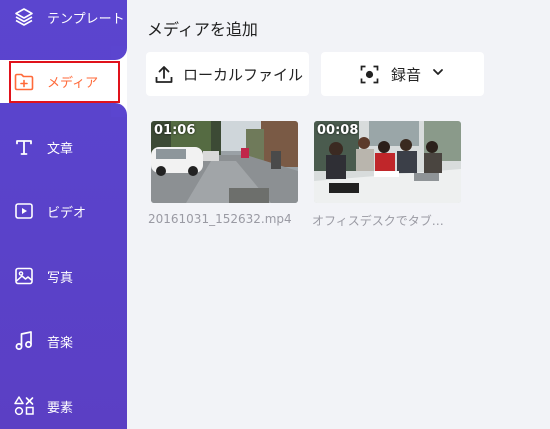  I want to click on sidebar-item-music: 音楽, so click(63, 341).